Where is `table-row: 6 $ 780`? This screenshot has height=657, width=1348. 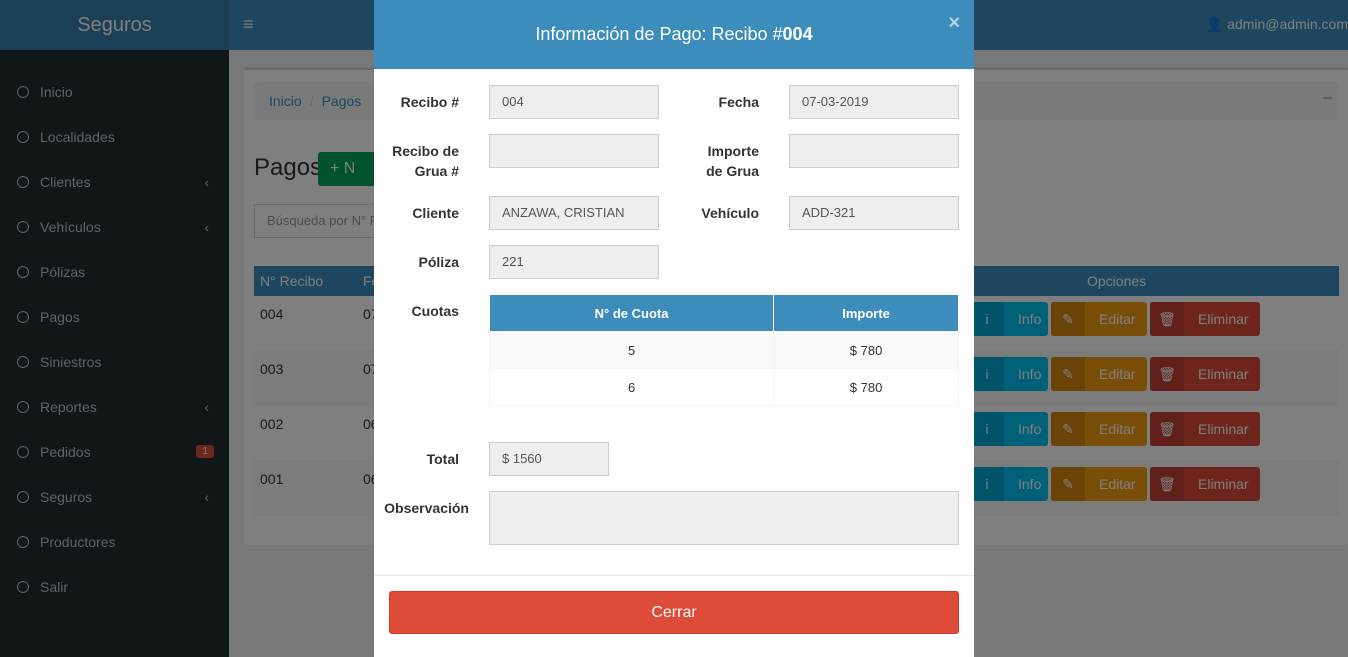
table-row: 6 $ 780 is located at coordinates (723, 387).